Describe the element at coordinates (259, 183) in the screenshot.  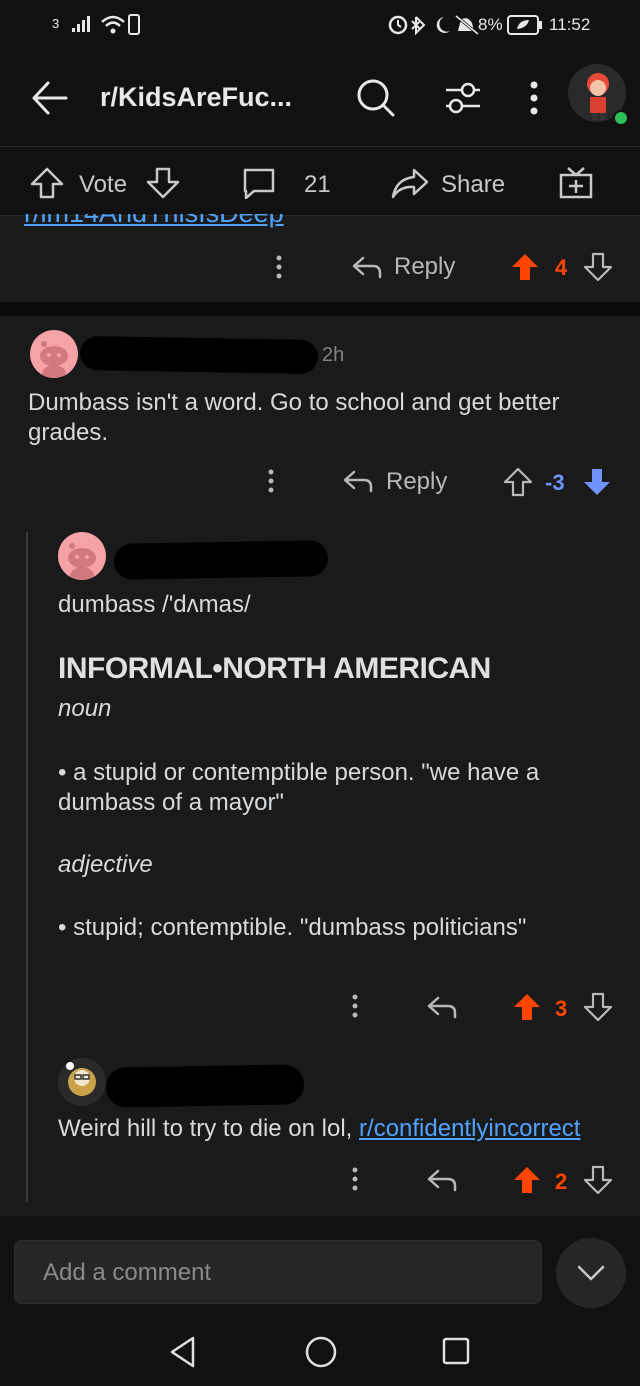
I see `comment-icon` at that location.